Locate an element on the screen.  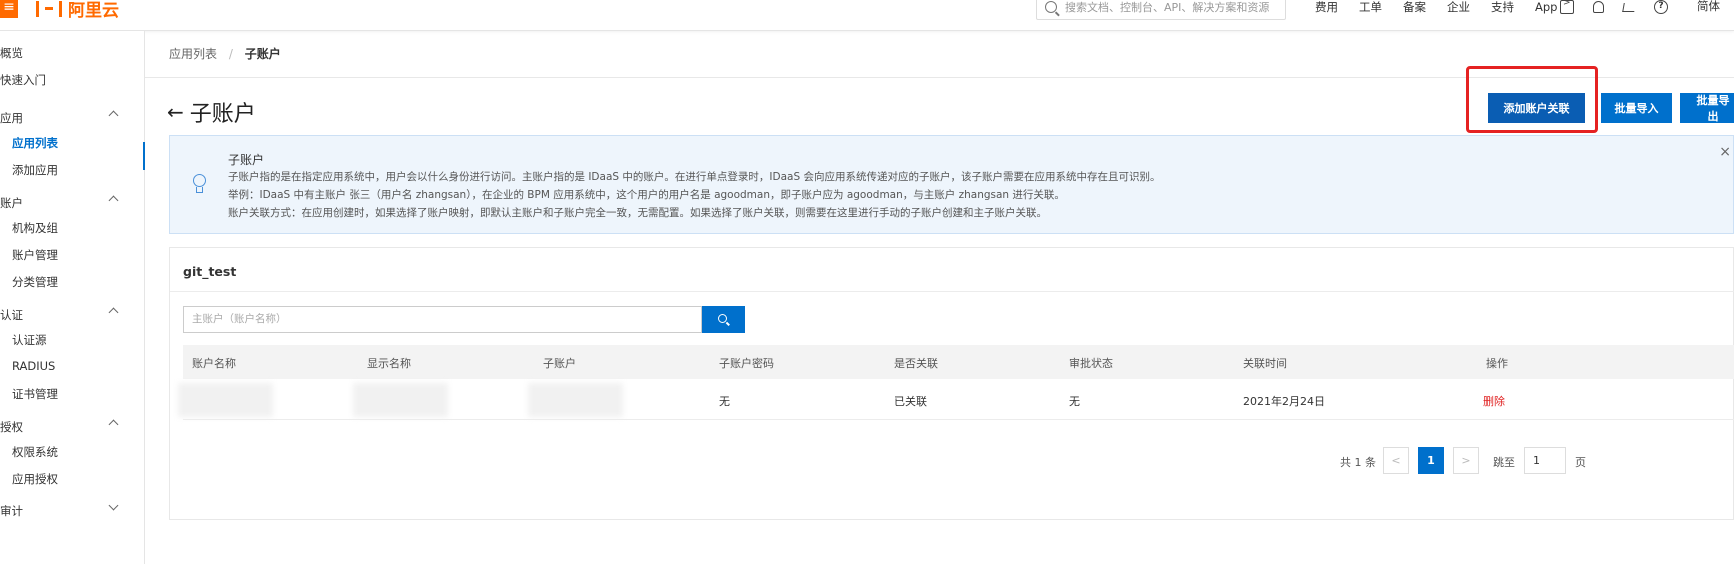
redacted-account-name is located at coordinates (225, 400).